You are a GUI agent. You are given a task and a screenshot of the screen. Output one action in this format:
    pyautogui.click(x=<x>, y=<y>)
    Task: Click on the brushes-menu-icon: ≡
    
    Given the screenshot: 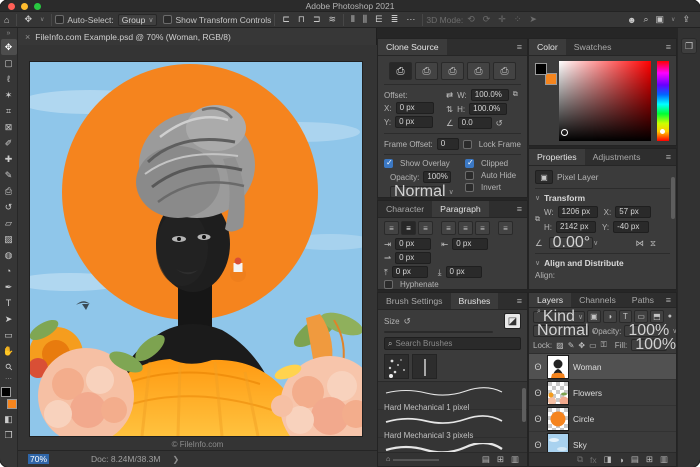 What is the action you would take?
    pyautogui.click(x=522, y=301)
    